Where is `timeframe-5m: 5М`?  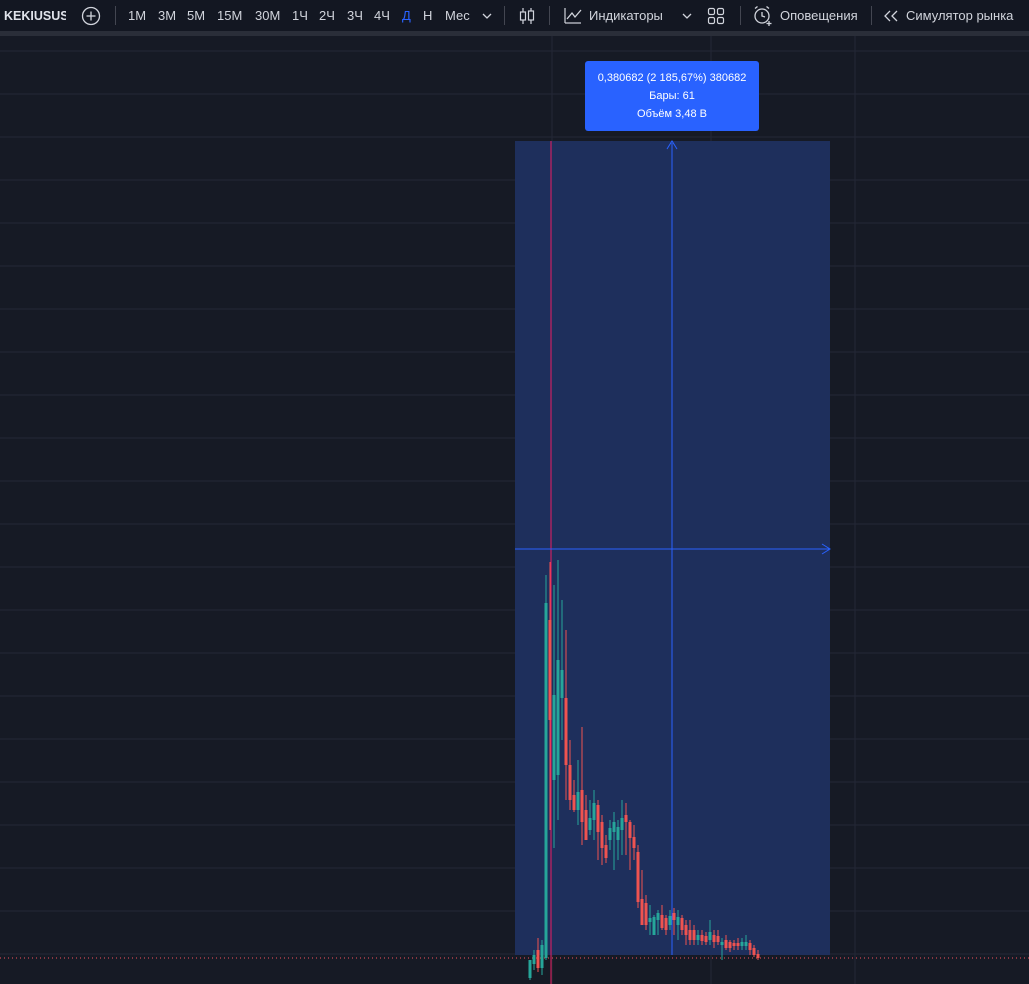
timeframe-5m: 5М is located at coordinates (196, 15).